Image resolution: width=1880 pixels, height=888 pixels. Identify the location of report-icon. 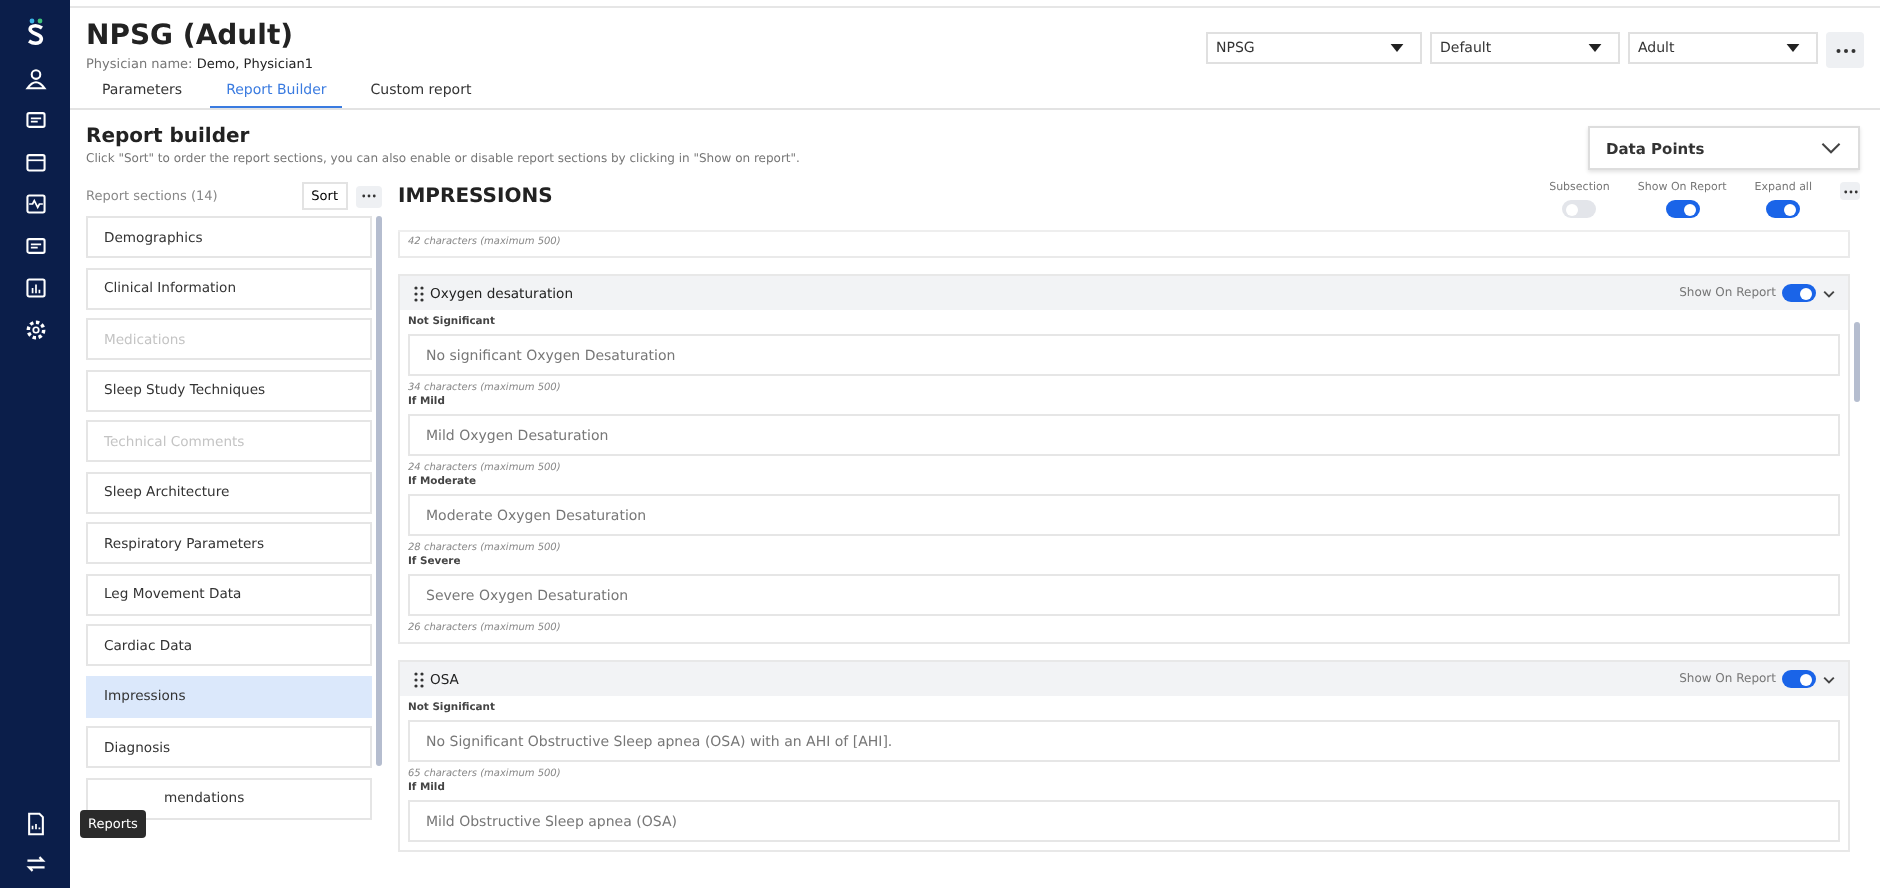
(35, 824).